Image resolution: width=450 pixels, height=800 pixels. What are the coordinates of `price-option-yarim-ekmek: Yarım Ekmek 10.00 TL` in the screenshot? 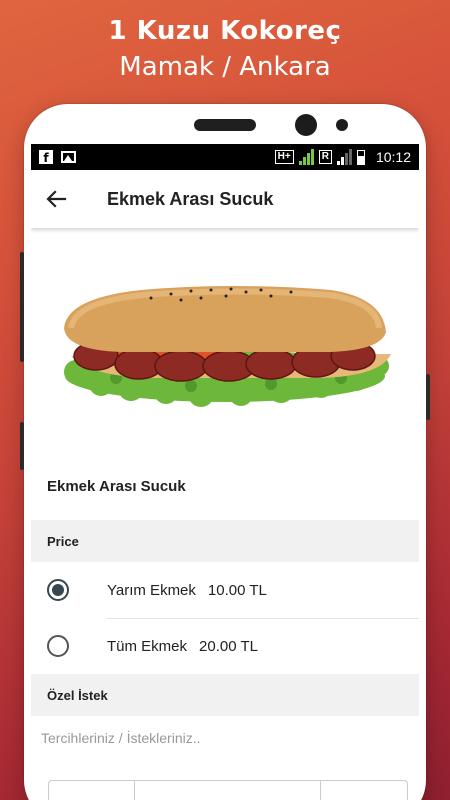 It's located at (225, 590).